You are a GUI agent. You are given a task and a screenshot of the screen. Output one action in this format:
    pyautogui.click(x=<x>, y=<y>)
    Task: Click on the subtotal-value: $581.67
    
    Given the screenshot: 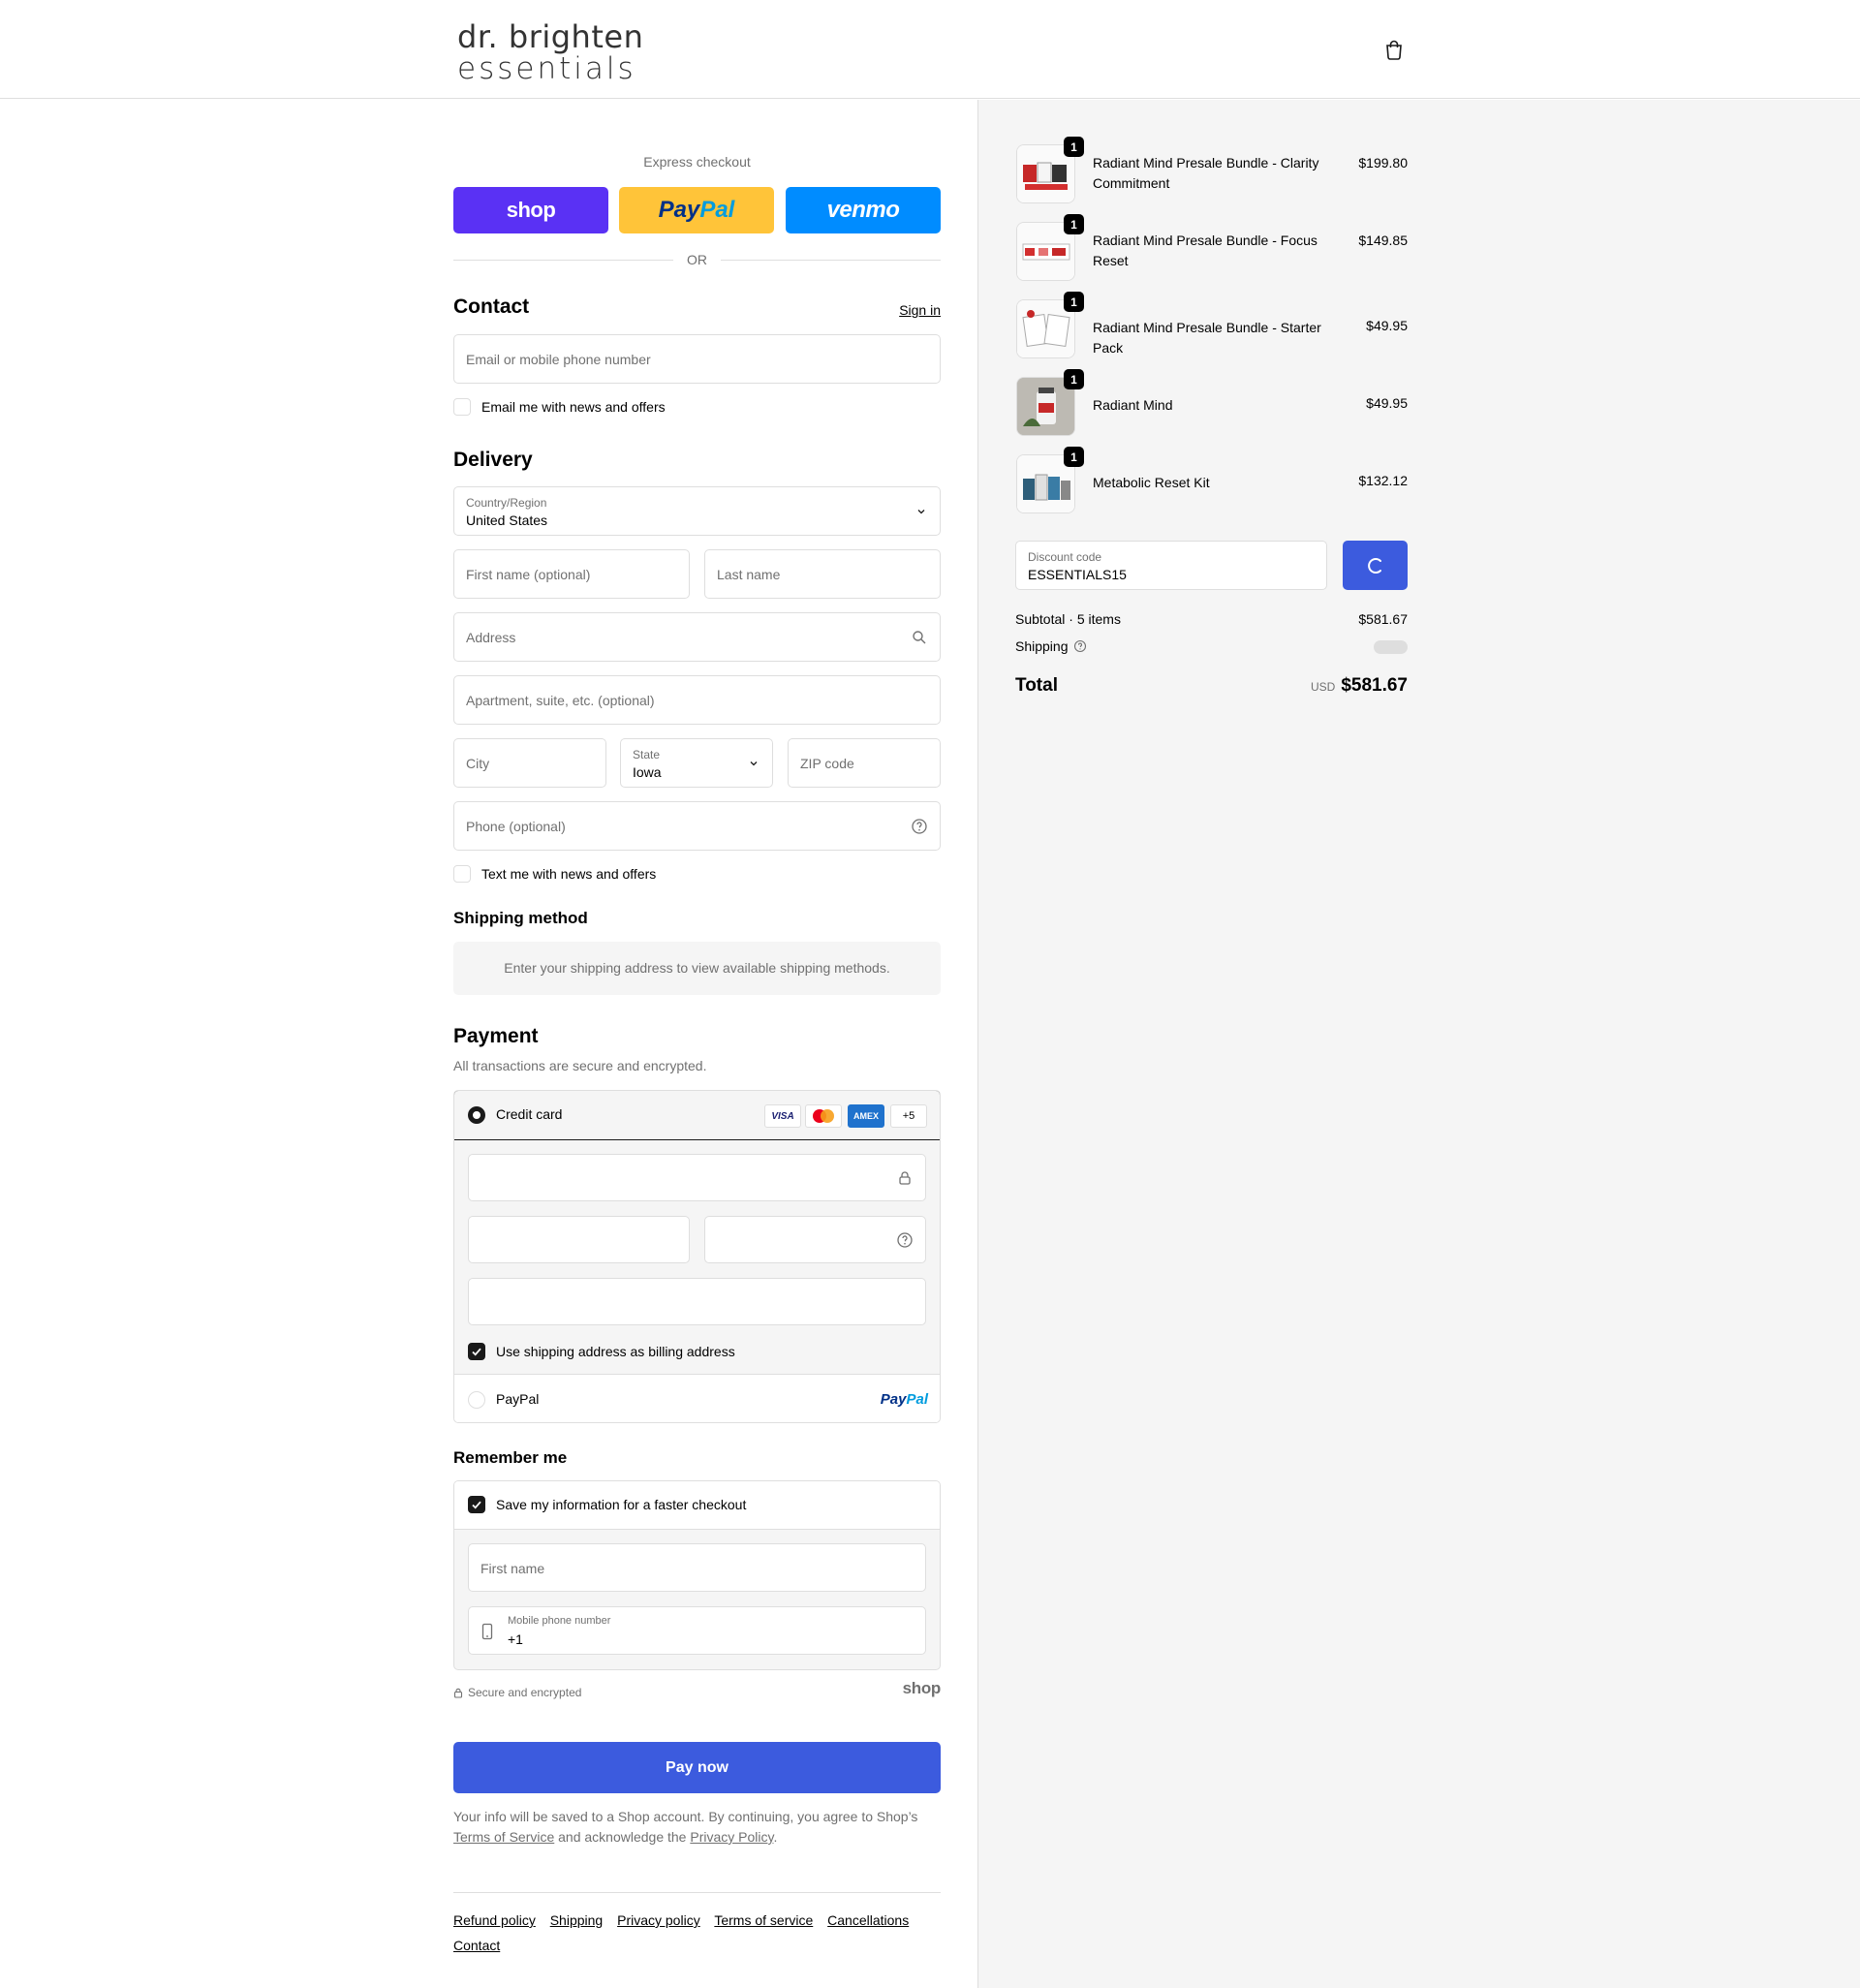 What is the action you would take?
    pyautogui.click(x=1383, y=619)
    